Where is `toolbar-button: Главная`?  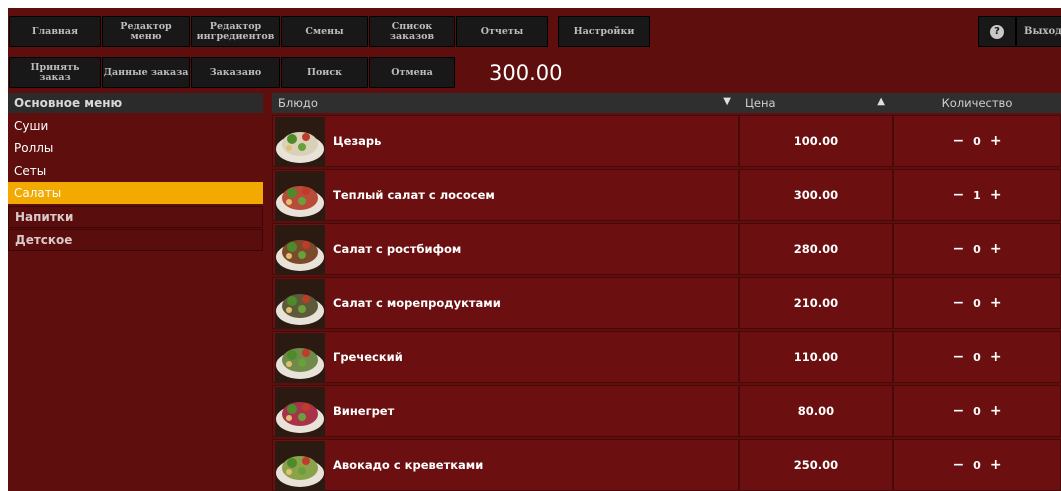
toolbar-button: Главная is located at coordinates (55, 31).